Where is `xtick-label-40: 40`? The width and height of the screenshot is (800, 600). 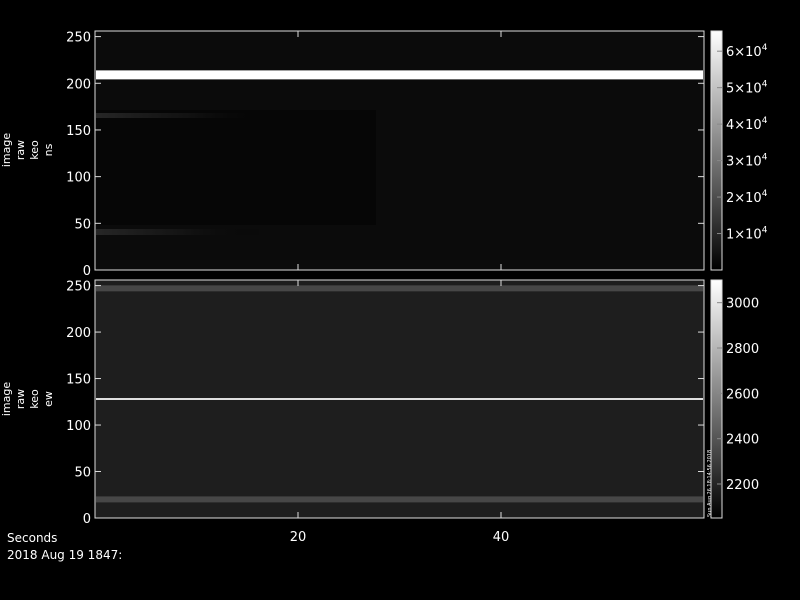
xtick-label-40: 40 is located at coordinates (501, 537).